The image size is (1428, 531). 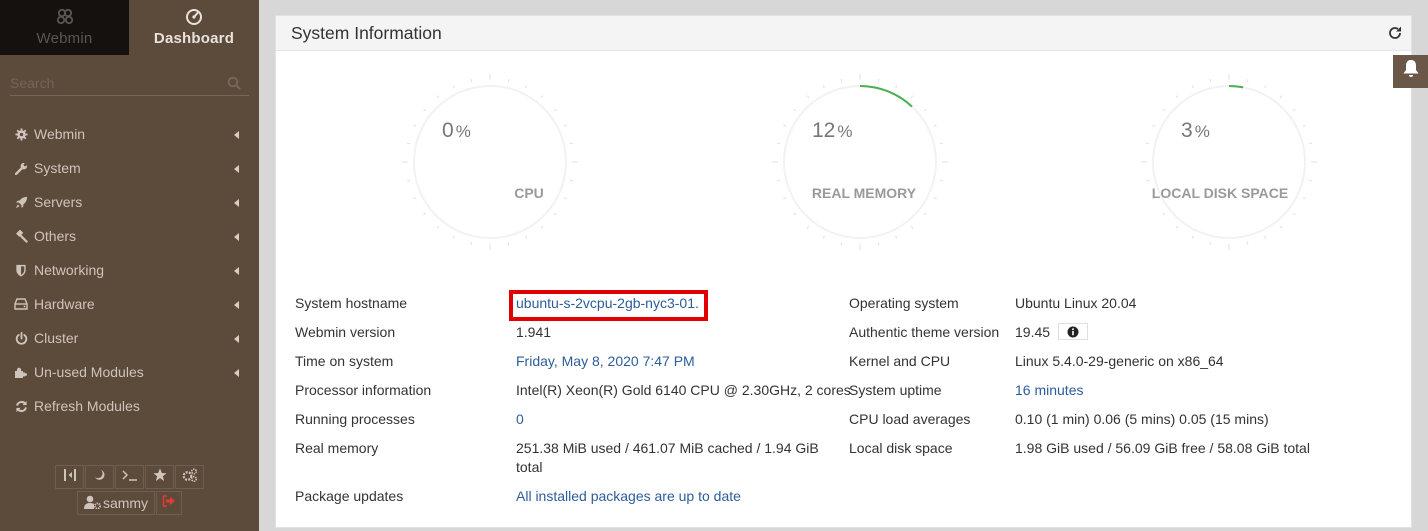 What do you see at coordinates (129, 338) in the screenshot?
I see `sidebar-item-cluster: Cluster` at bounding box center [129, 338].